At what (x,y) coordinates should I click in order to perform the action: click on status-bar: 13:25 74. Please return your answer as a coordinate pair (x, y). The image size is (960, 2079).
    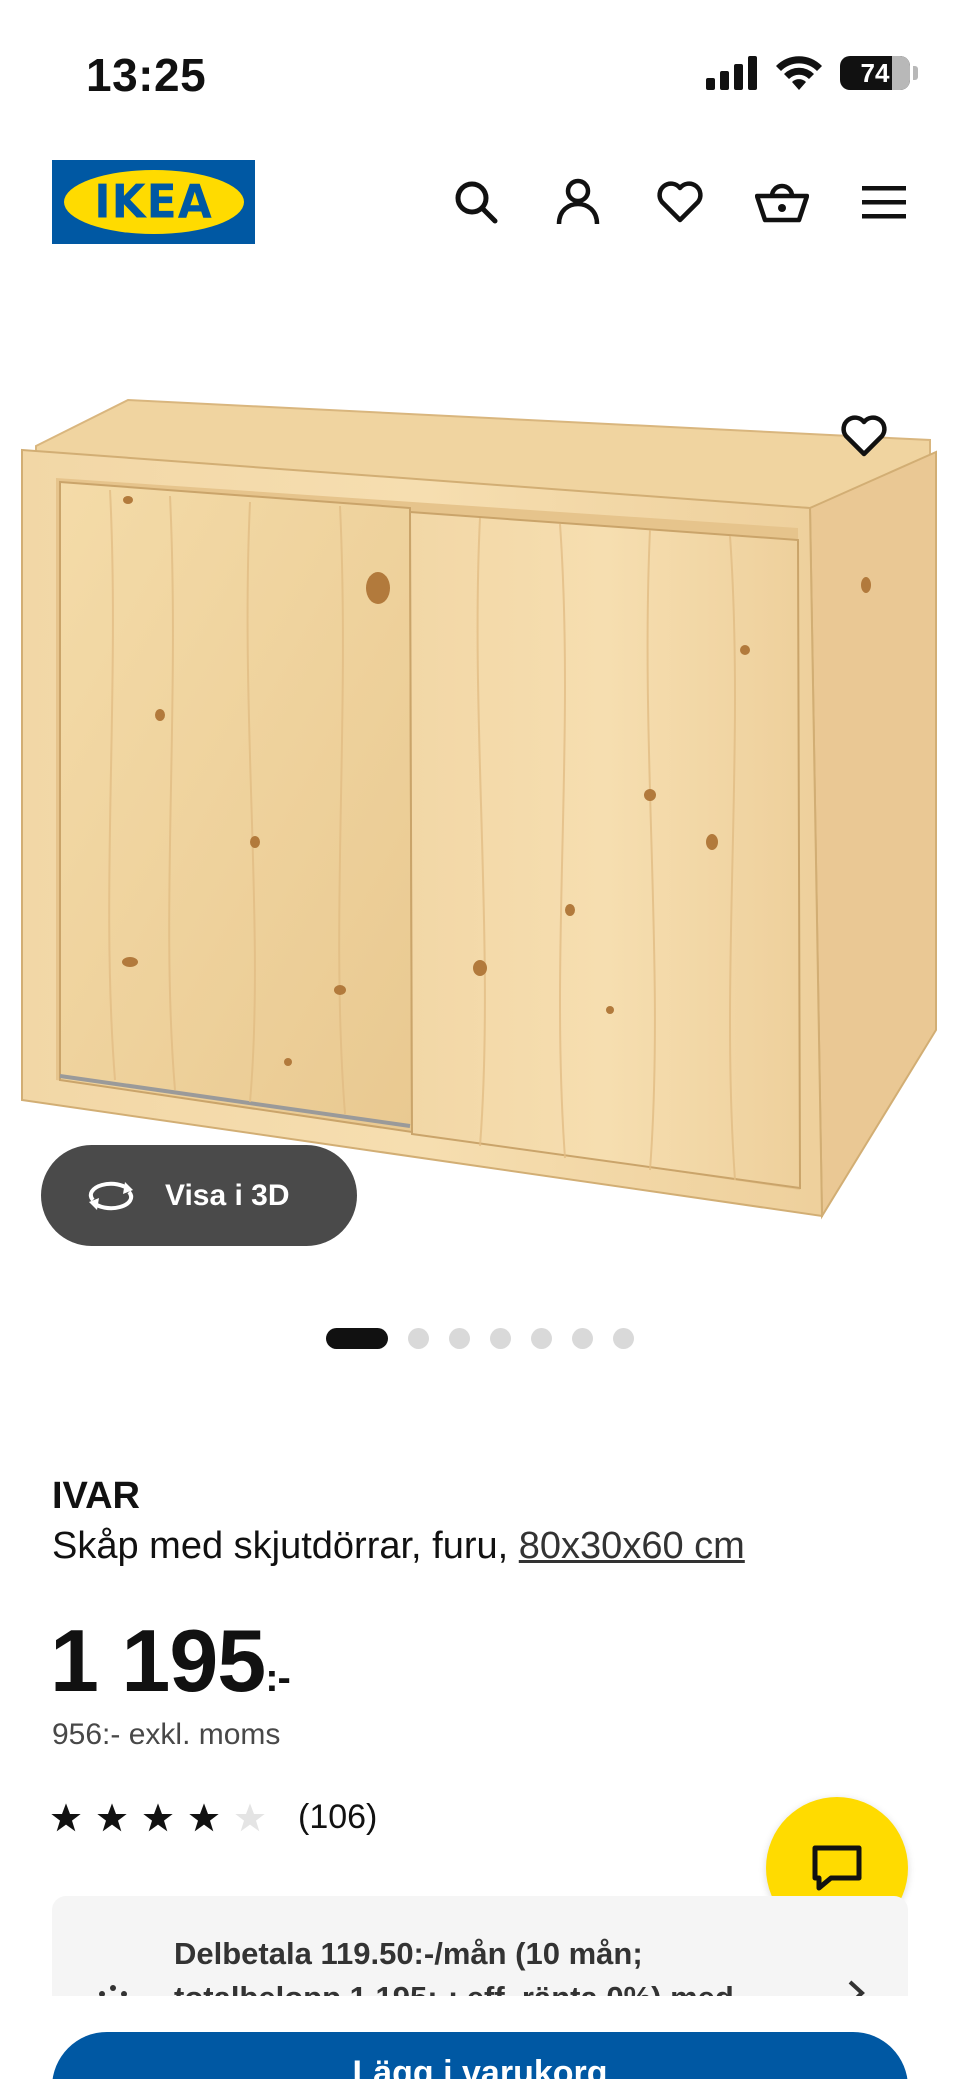
    Looking at the image, I should click on (480, 75).